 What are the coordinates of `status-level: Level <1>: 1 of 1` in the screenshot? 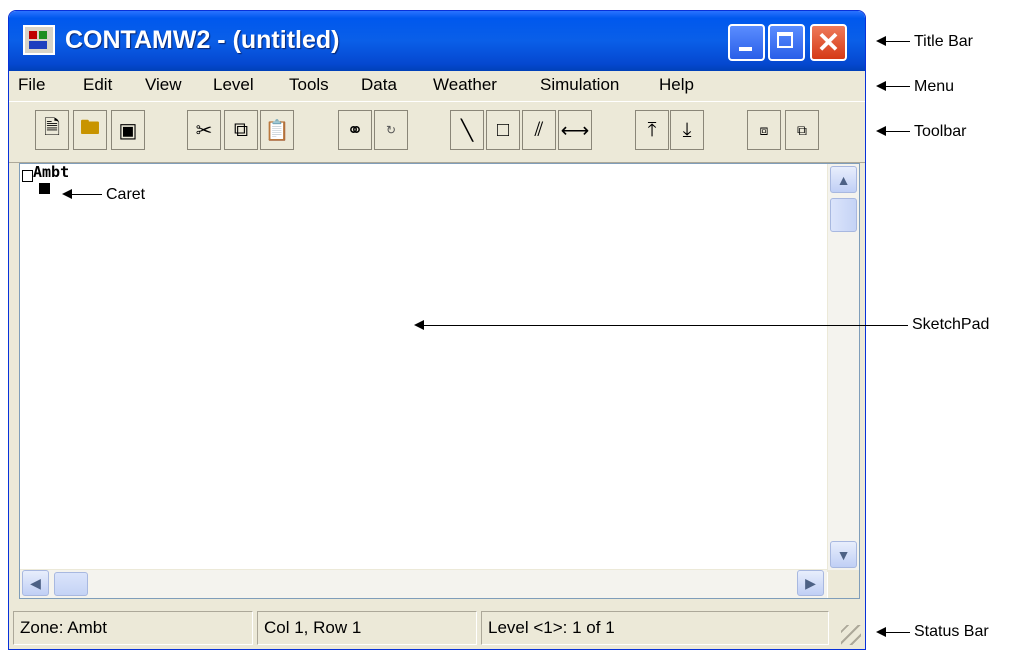 It's located at (655, 628).